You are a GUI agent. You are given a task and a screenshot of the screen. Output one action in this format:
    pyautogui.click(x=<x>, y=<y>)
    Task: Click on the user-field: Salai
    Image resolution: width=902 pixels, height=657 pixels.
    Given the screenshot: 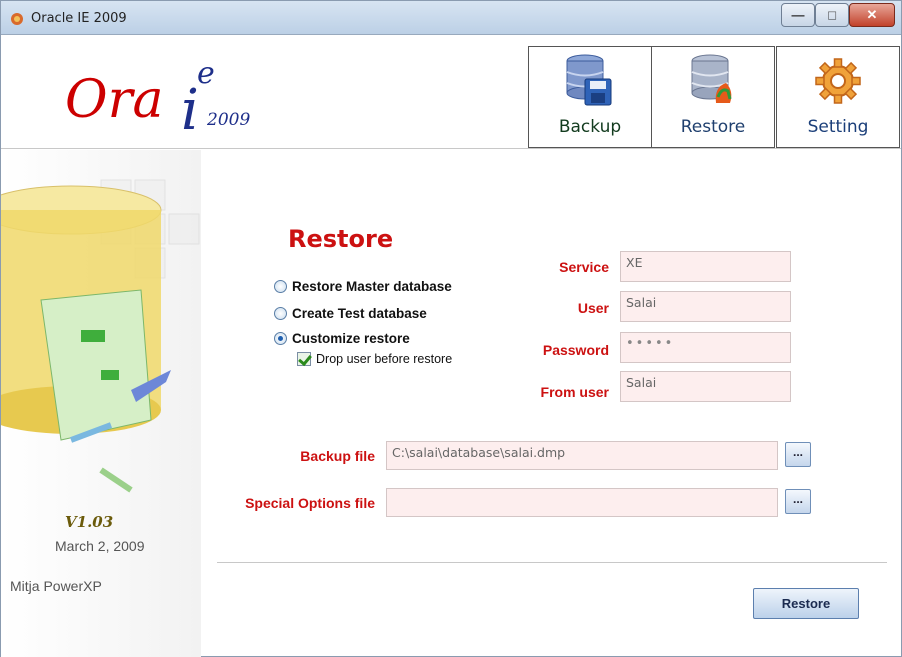 What is the action you would take?
    pyautogui.click(x=705, y=306)
    